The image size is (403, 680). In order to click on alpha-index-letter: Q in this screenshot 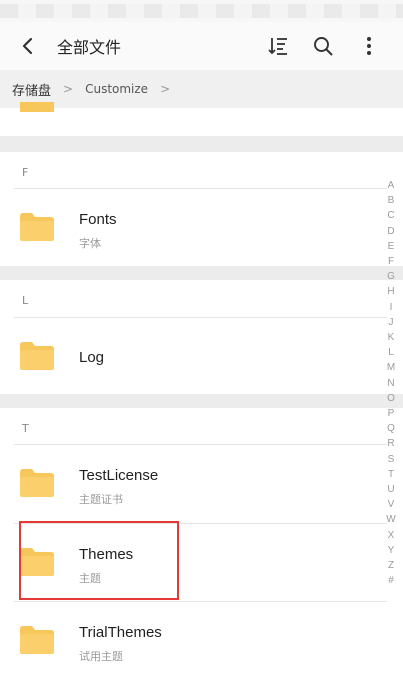, I will do `click(391, 428)`.